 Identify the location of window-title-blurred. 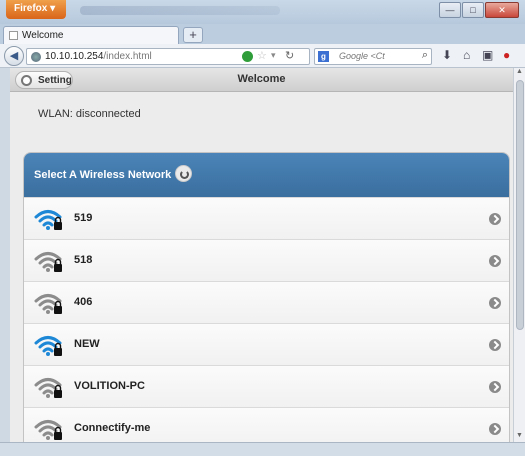
(180, 10).